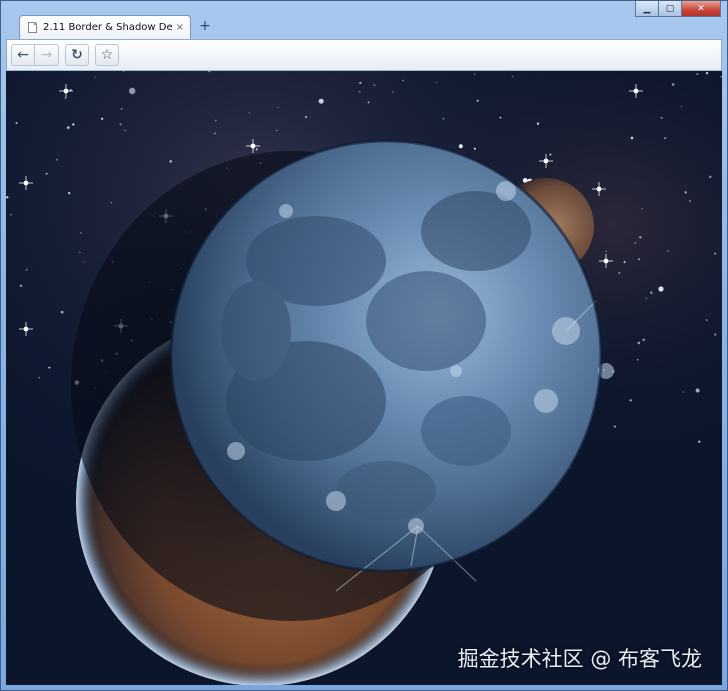 This screenshot has height=691, width=728. I want to click on tab-close-icon: ×, so click(180, 27).